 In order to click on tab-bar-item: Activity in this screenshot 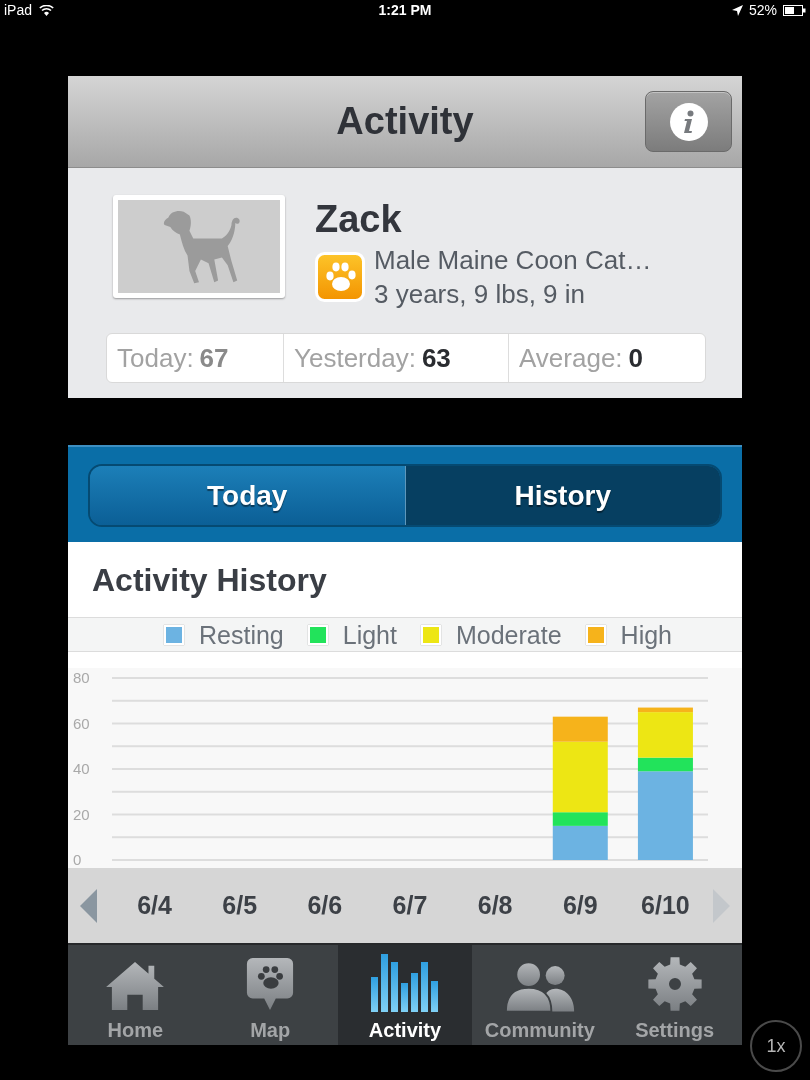, I will do `click(405, 995)`.